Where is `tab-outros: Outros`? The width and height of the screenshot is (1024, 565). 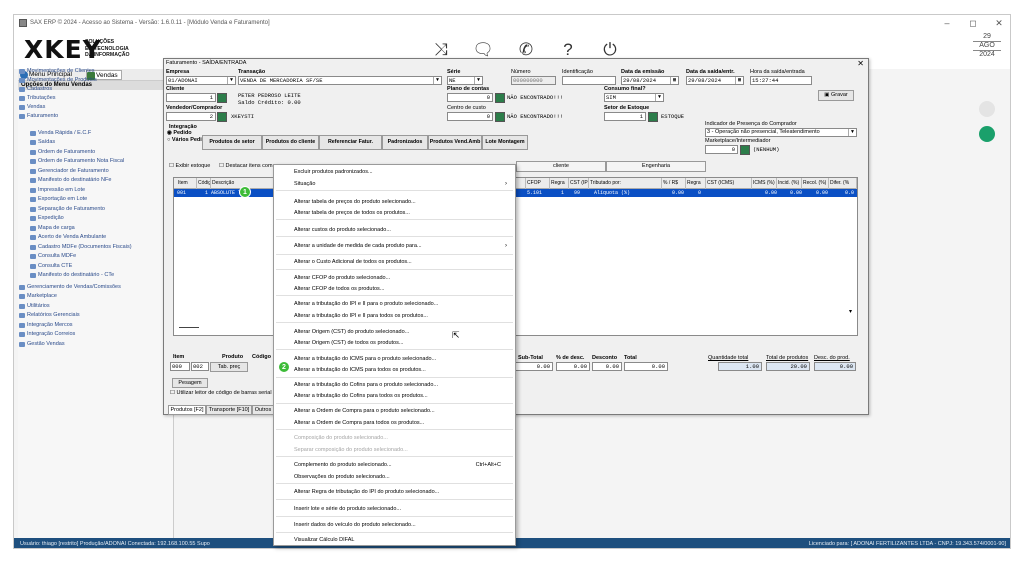 tab-outros: Outros is located at coordinates (263, 410).